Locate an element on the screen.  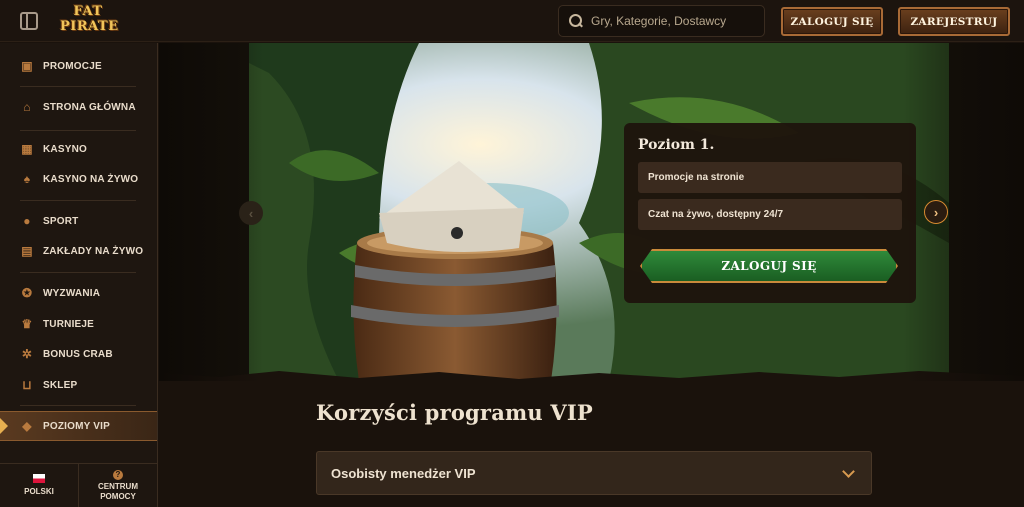
help-label-line-2: POMOCY is located at coordinates (118, 496).